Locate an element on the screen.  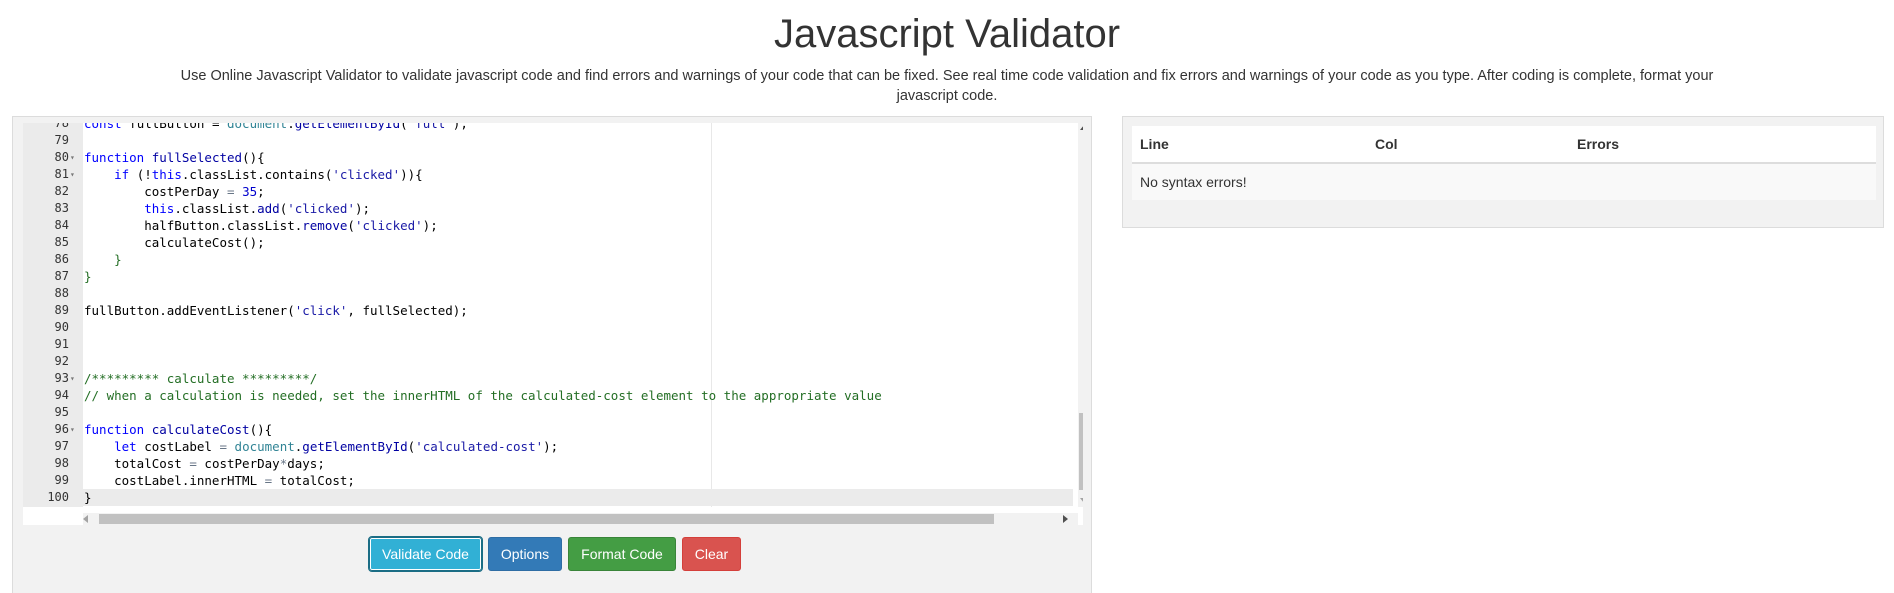
validate-code-button: Validate Code is located at coordinates (425, 554).